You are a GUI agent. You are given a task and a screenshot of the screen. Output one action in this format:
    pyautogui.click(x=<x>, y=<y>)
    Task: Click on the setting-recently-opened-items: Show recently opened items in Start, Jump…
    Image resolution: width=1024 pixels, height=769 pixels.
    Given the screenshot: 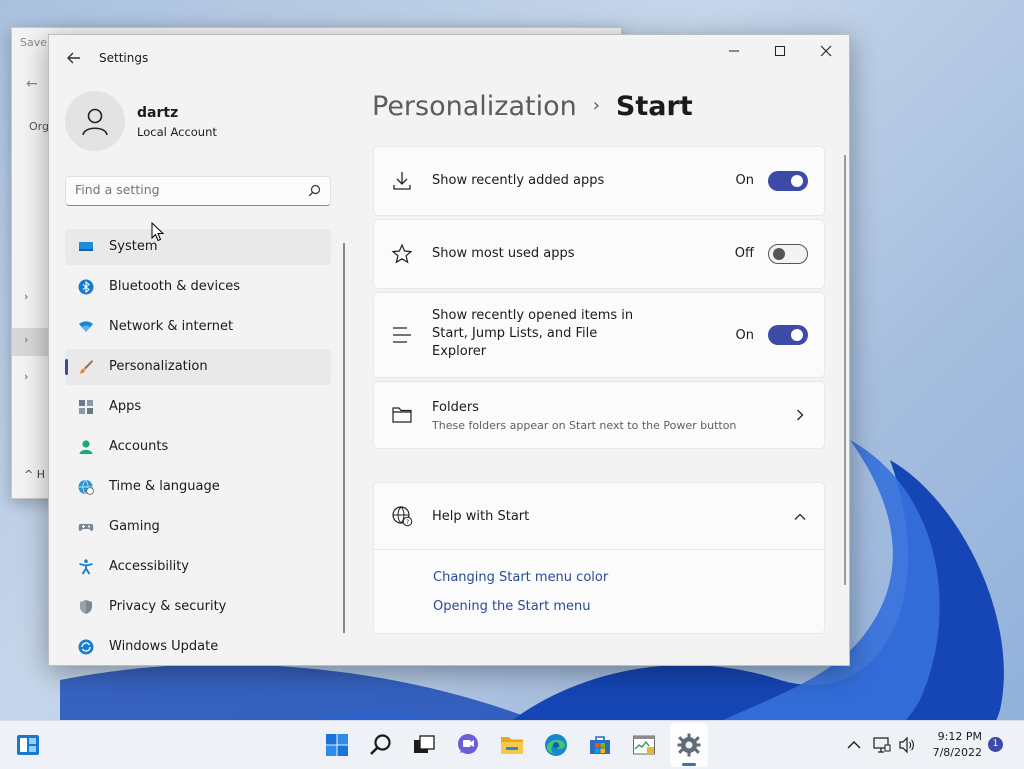 What is the action you would take?
    pyautogui.click(x=599, y=335)
    